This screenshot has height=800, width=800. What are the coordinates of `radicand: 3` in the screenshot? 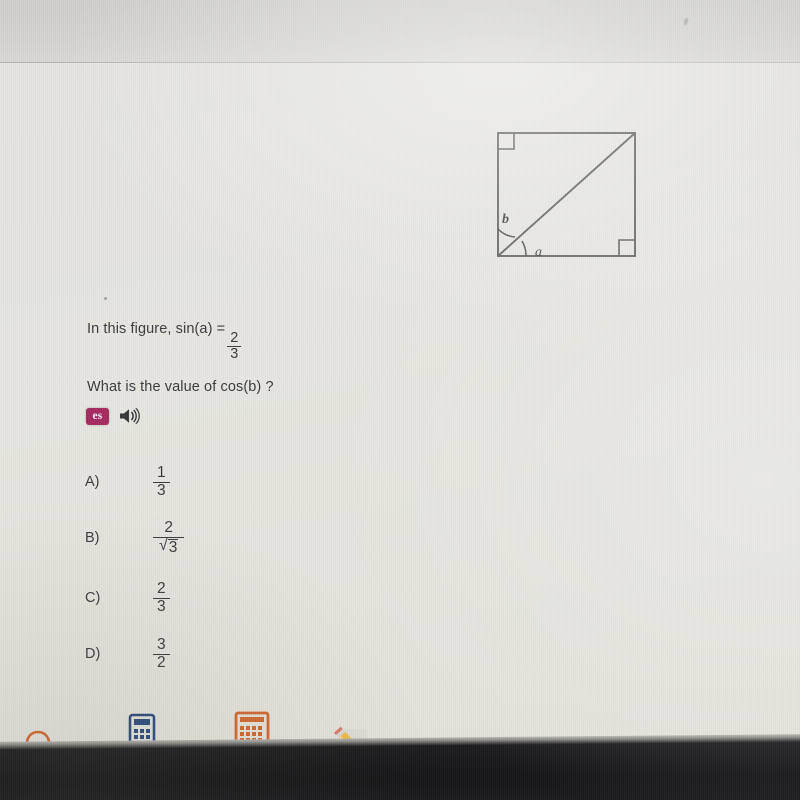 It's located at (173, 547).